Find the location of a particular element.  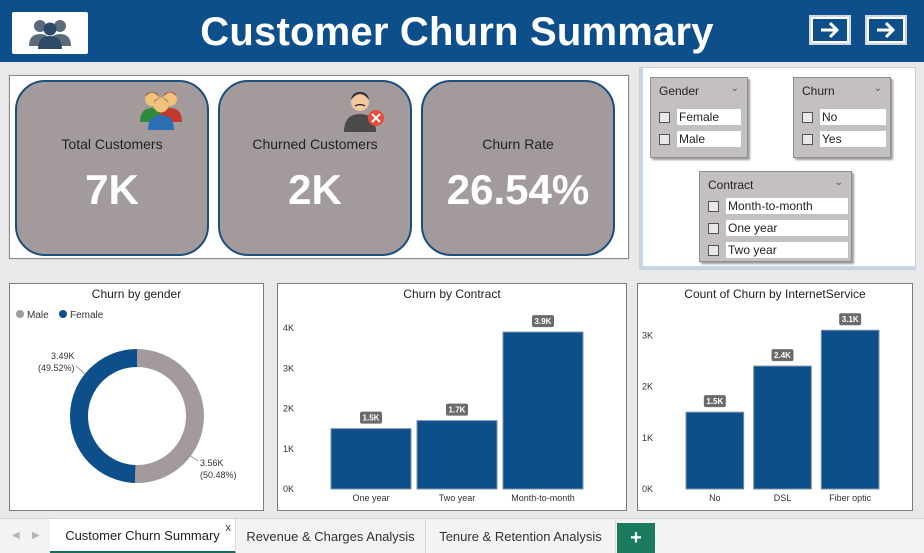

churned-customer-icon is located at coordinates (364, 112).